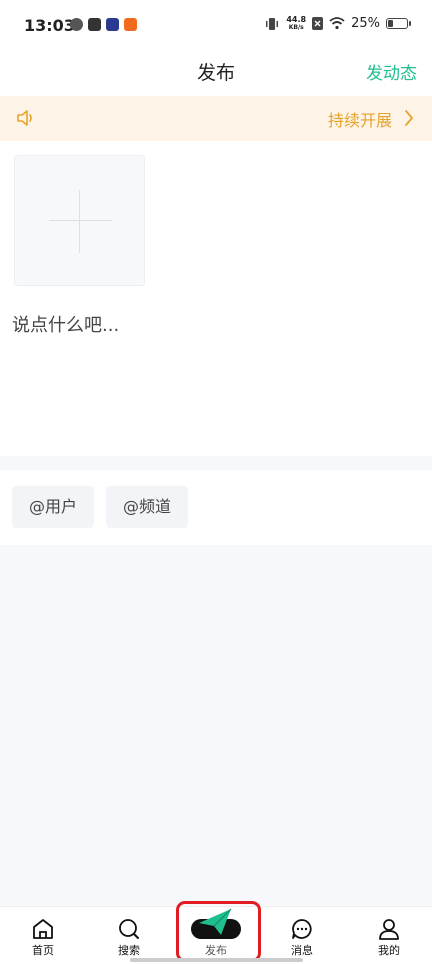  Describe the element at coordinates (216, 118) in the screenshot. I see `notice-bar: 持续开展` at that location.